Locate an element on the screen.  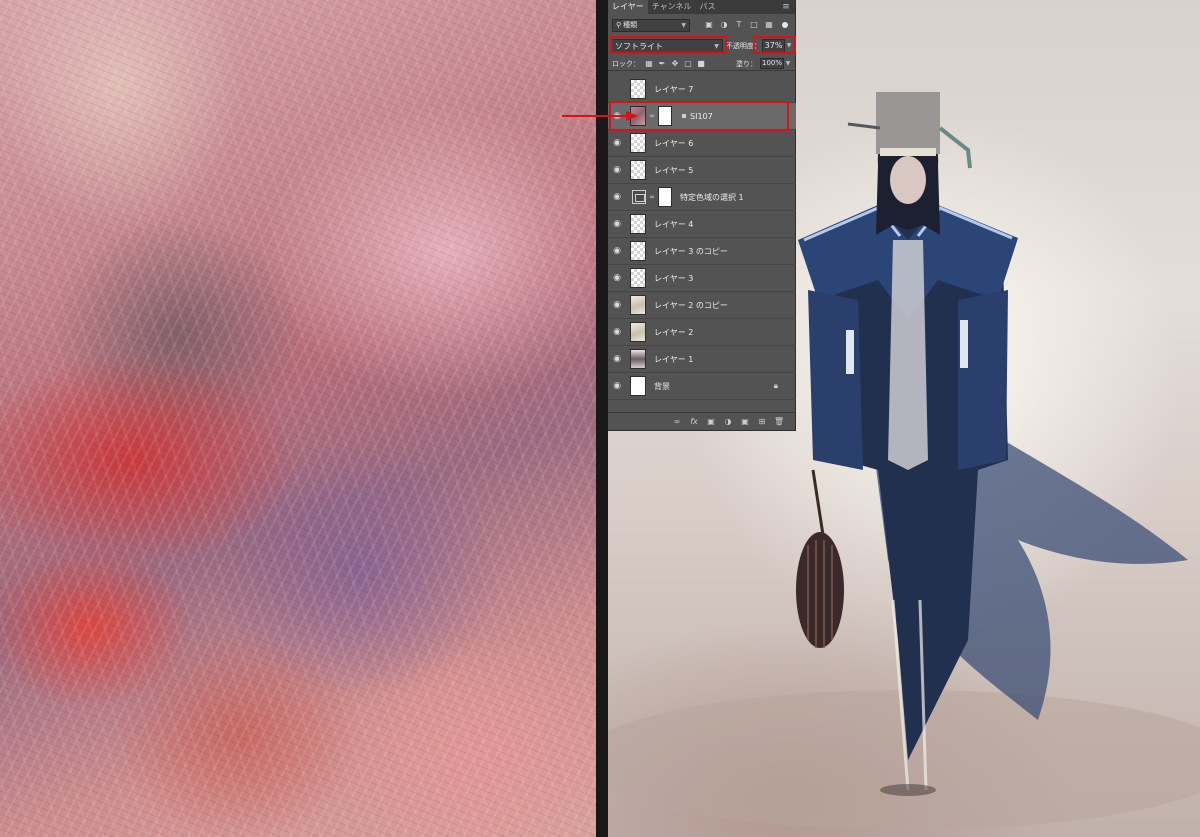
layer-name: SI107 is located at coordinates (701, 116).